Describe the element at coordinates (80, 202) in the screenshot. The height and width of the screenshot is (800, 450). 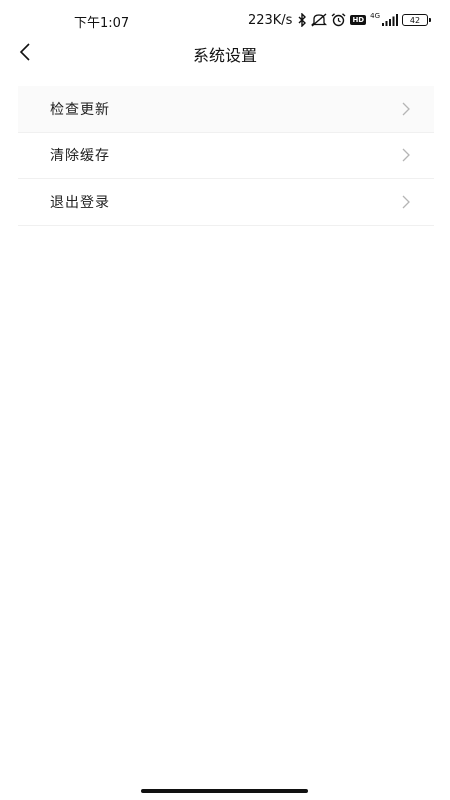
I see `logout-label: 退出登录` at that location.